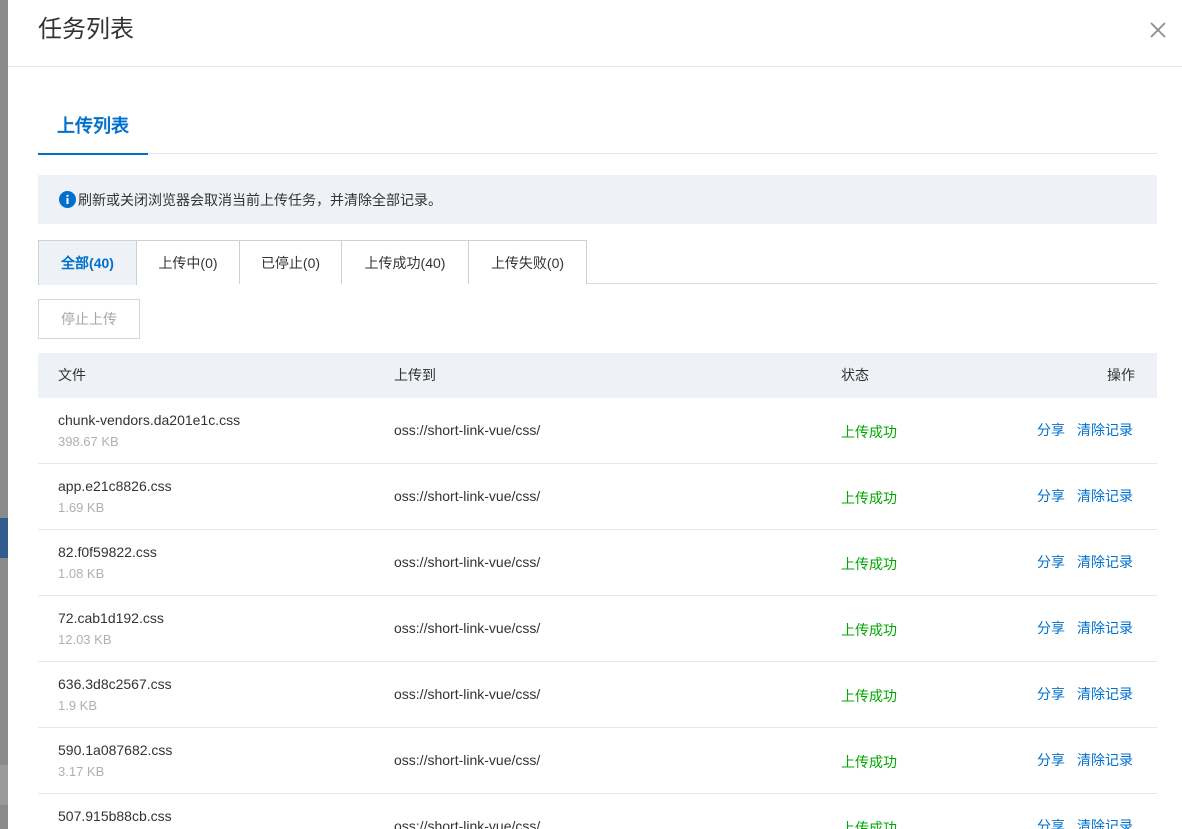 The height and width of the screenshot is (829, 1182). I want to click on filter-tab-success: 上传成功(40), so click(405, 262).